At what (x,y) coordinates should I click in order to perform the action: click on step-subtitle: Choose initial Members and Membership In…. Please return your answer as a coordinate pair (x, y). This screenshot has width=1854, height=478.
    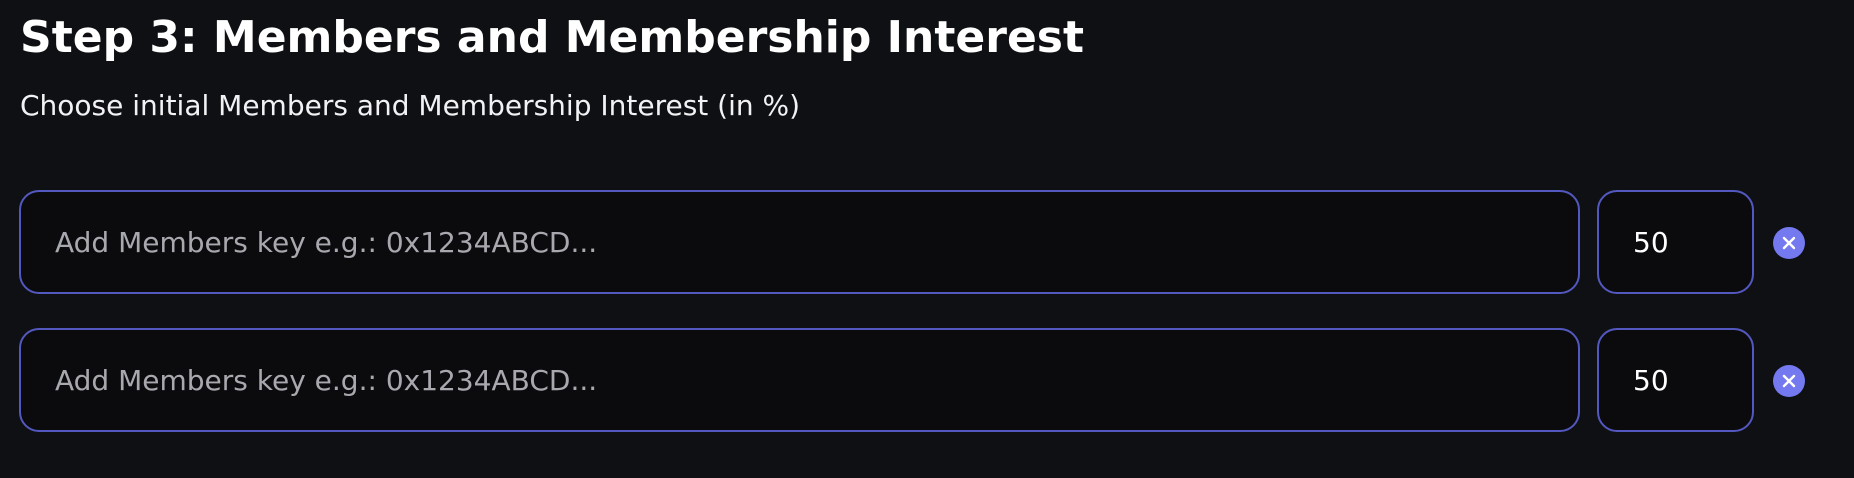
    Looking at the image, I should click on (410, 105).